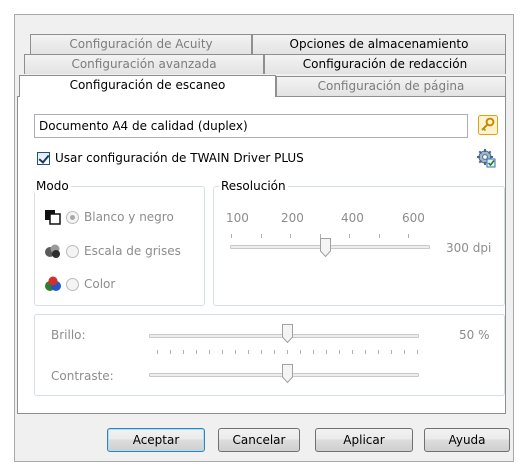 Image resolution: width=528 pixels, height=468 pixels. What do you see at coordinates (331, 236) in the screenshot?
I see `resolution-ticks` at bounding box center [331, 236].